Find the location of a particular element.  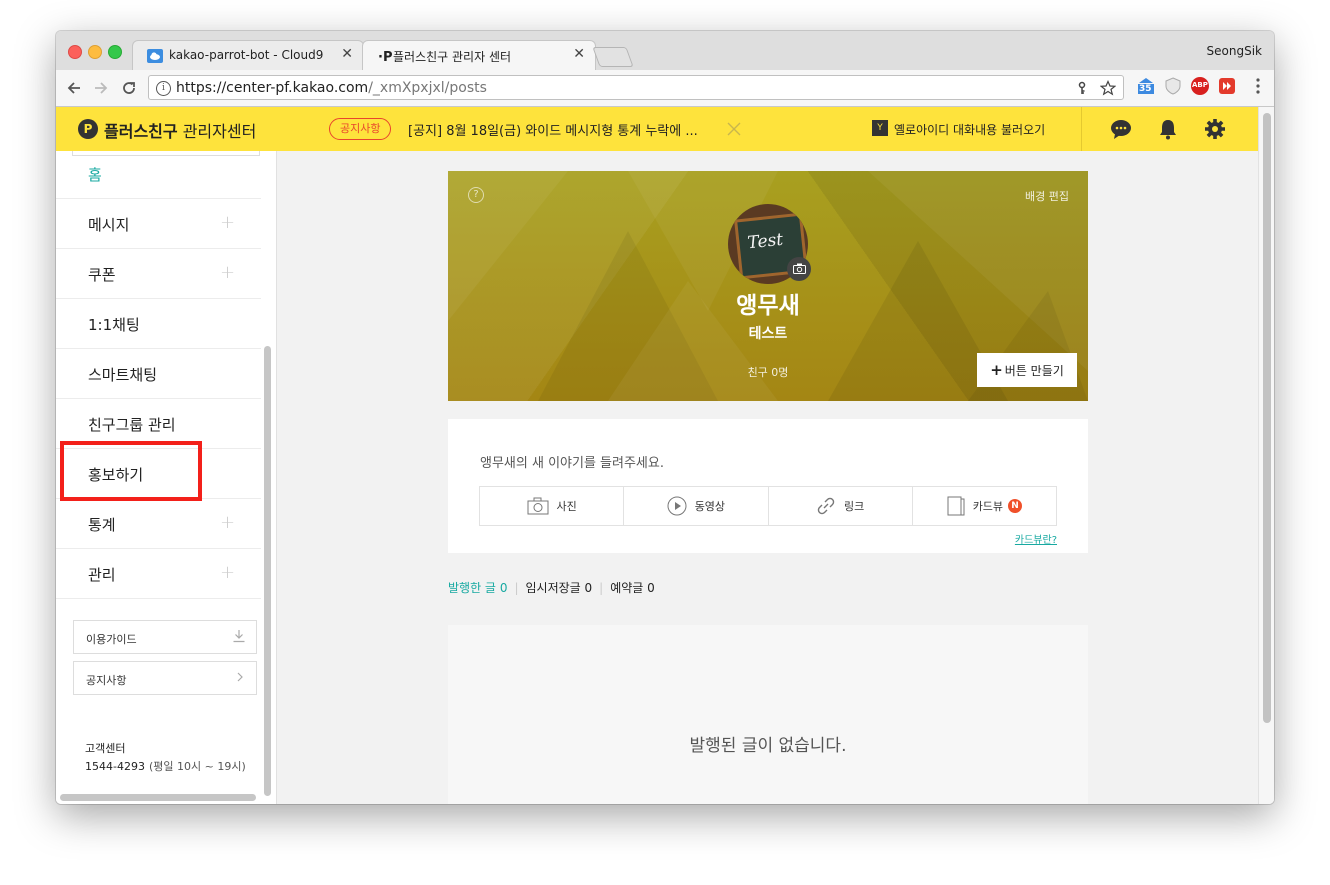

sidebar-item-label: 스마트채팅 is located at coordinates (123, 375).